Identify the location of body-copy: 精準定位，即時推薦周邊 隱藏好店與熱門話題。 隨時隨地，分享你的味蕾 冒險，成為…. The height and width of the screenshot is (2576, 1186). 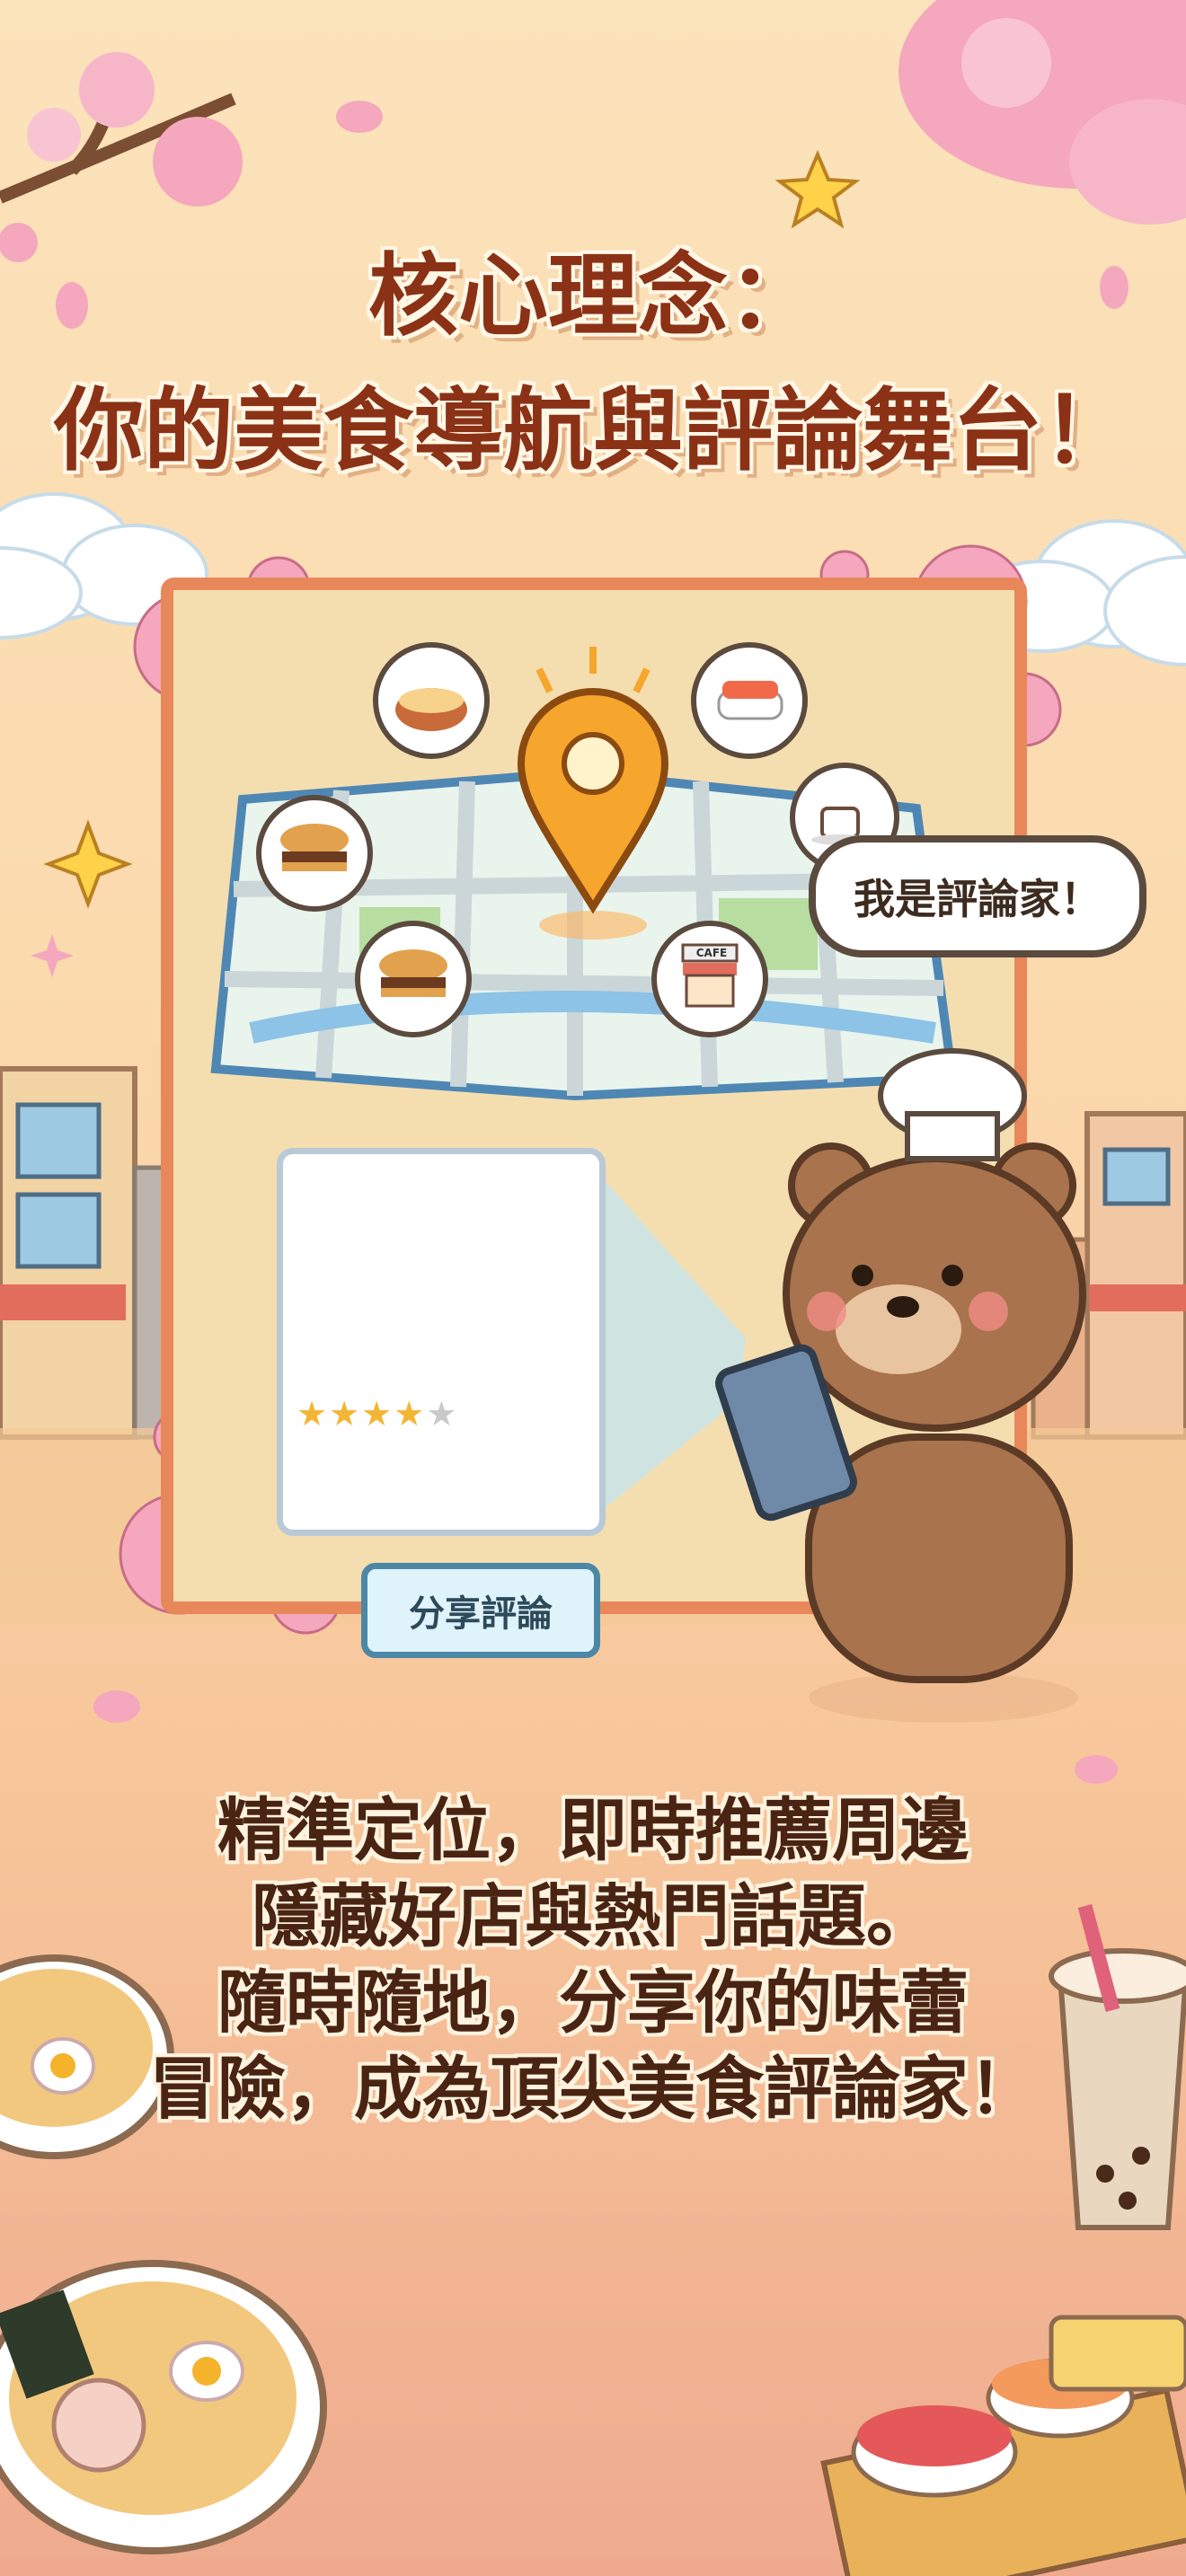
(593, 1959).